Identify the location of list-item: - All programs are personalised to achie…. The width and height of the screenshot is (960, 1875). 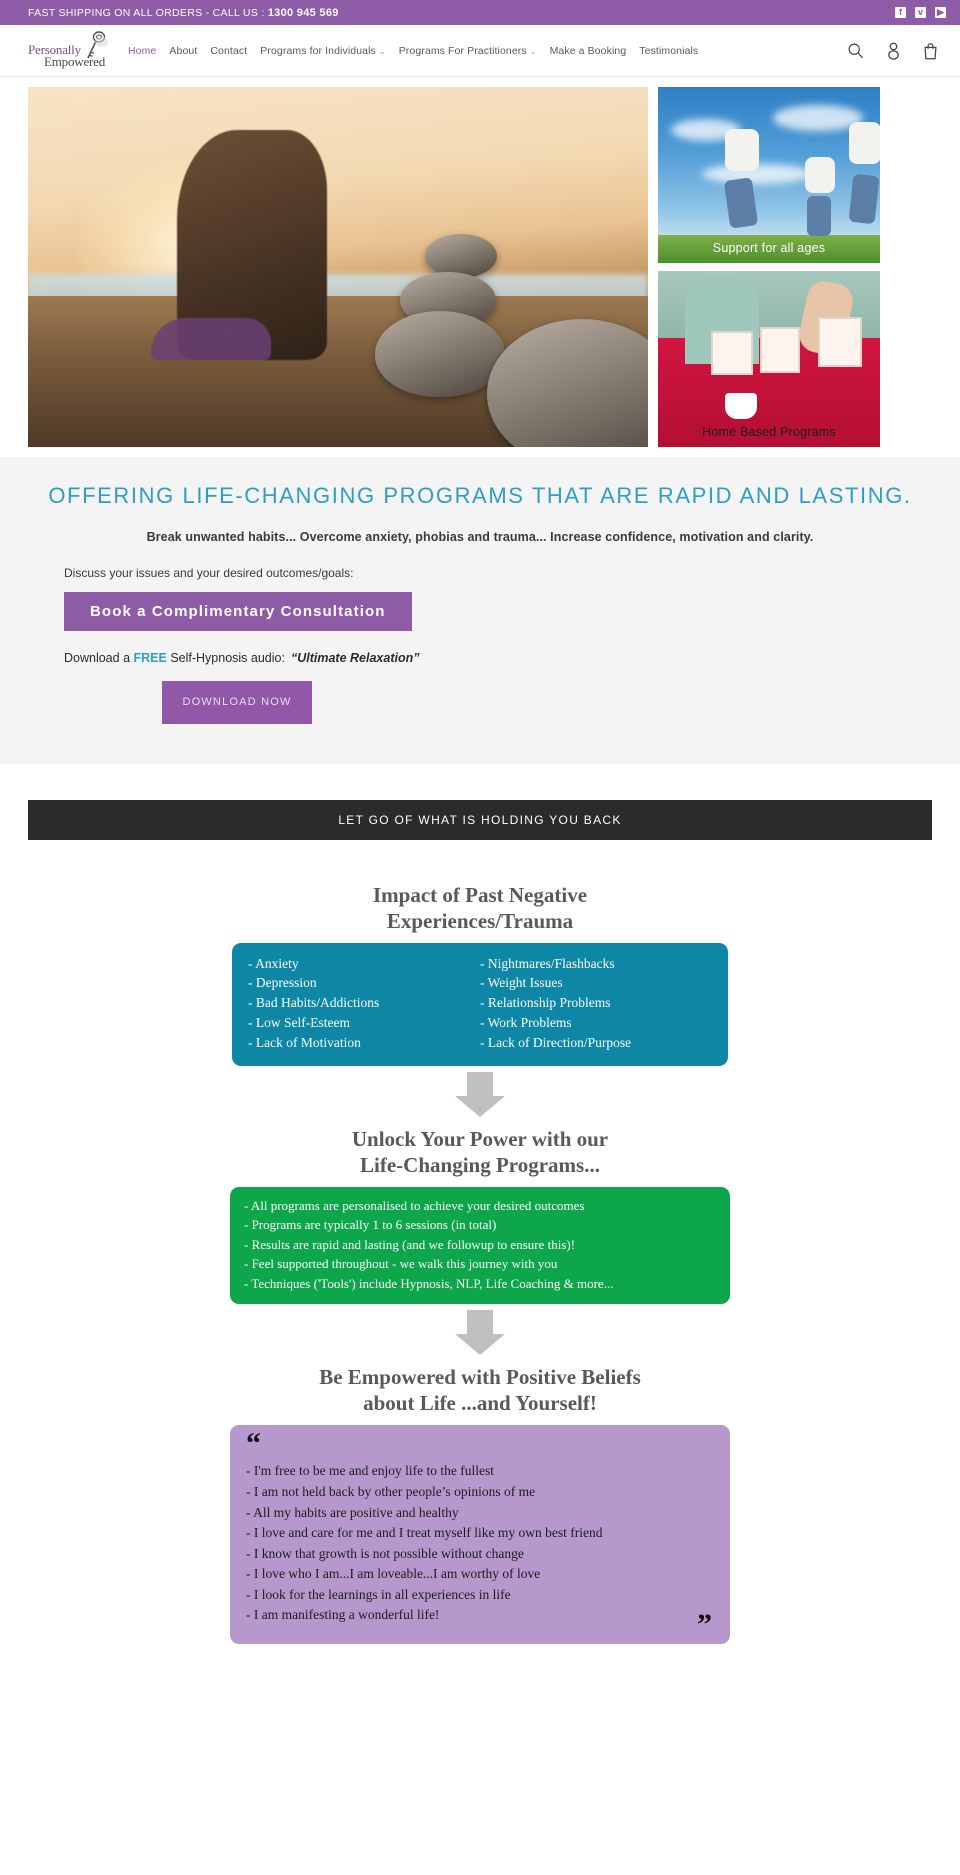
(414, 1205).